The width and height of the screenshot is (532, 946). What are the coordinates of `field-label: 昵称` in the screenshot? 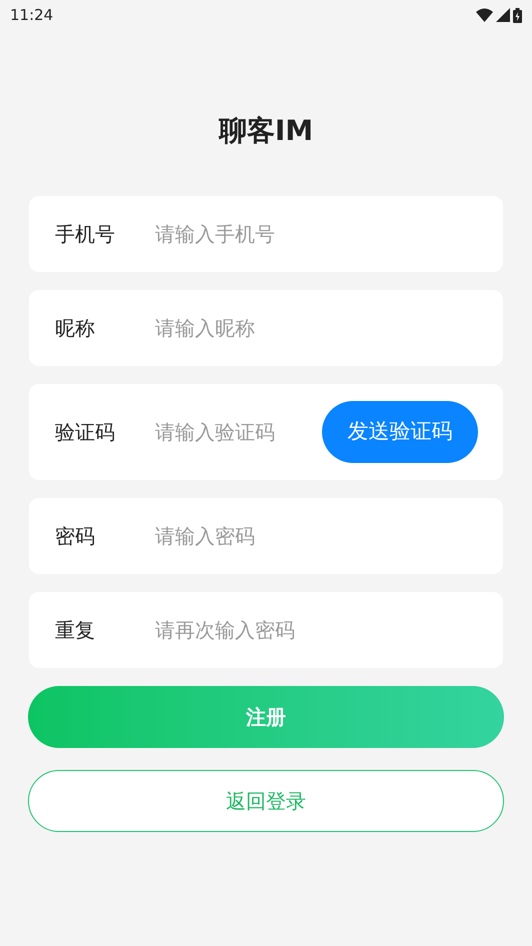 It's located at (75, 328).